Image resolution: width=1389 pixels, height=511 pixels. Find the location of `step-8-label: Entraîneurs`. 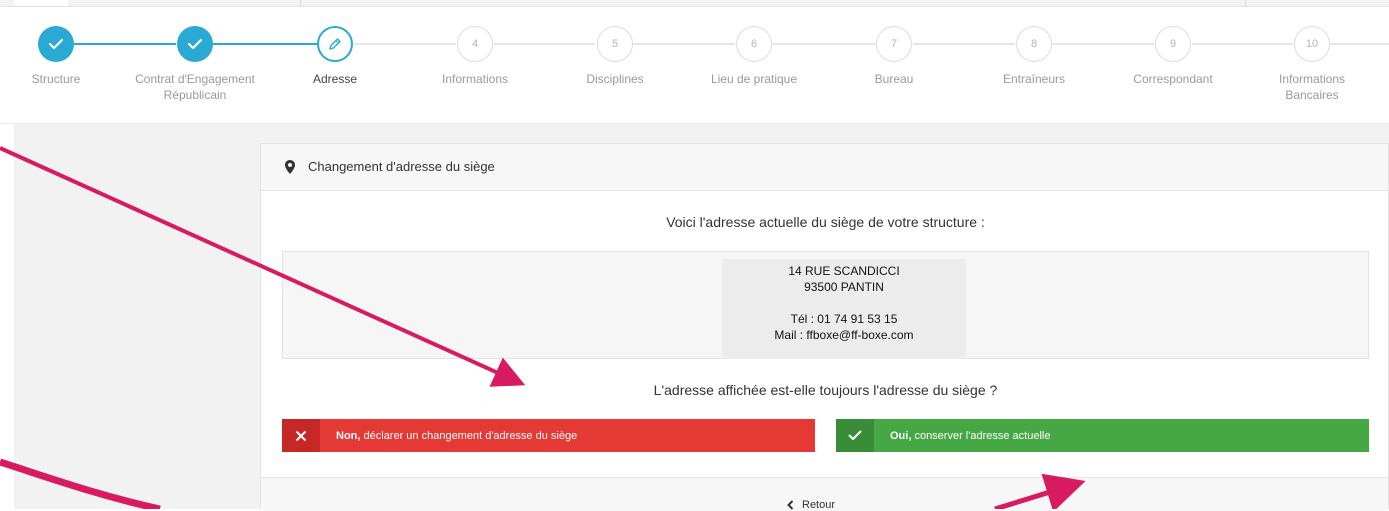

step-8-label: Entraîneurs is located at coordinates (1034, 79).